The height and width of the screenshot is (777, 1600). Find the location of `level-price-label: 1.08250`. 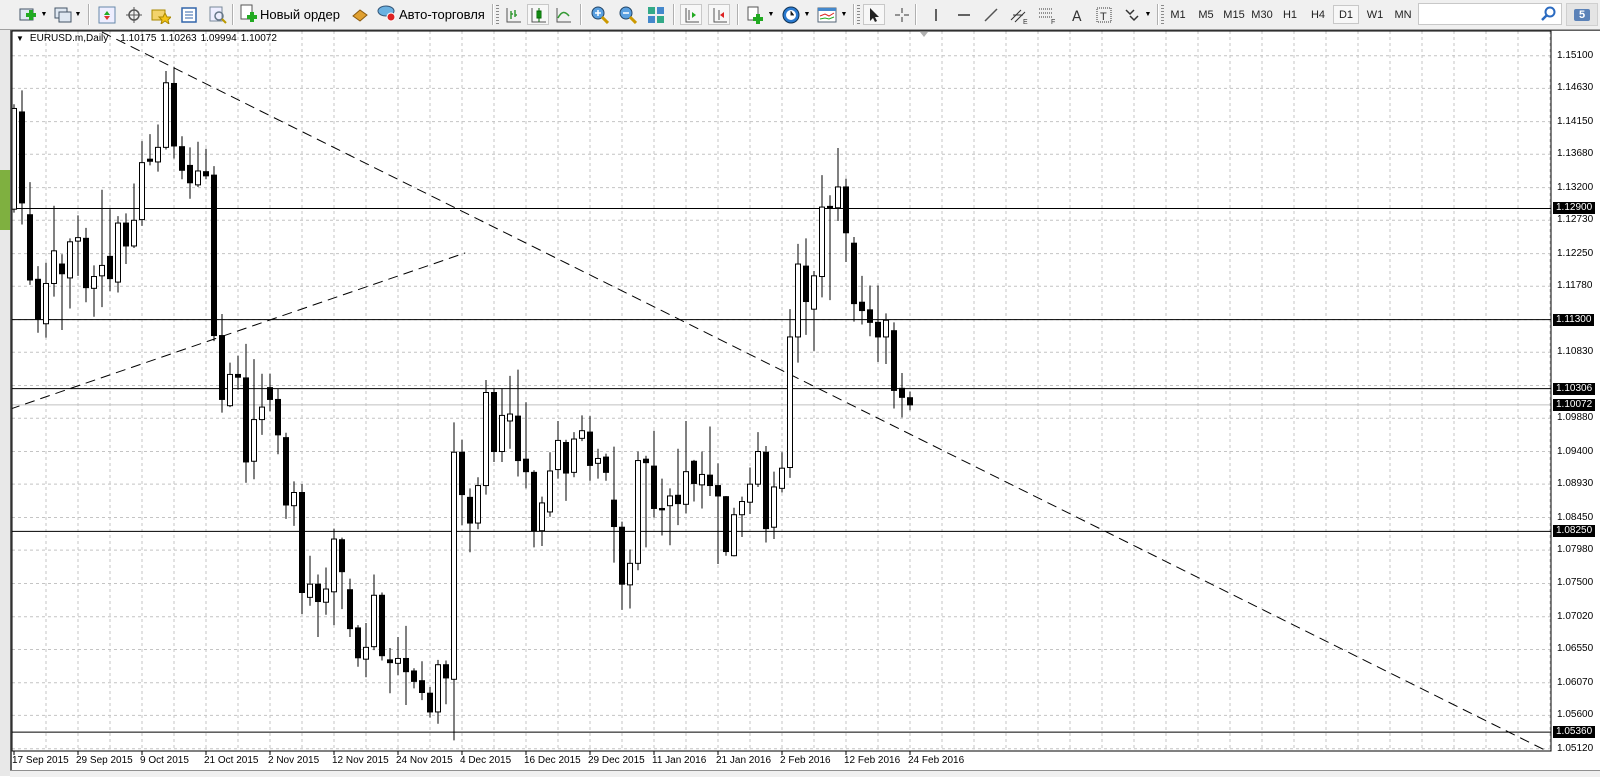

level-price-label: 1.08250 is located at coordinates (1574, 531).